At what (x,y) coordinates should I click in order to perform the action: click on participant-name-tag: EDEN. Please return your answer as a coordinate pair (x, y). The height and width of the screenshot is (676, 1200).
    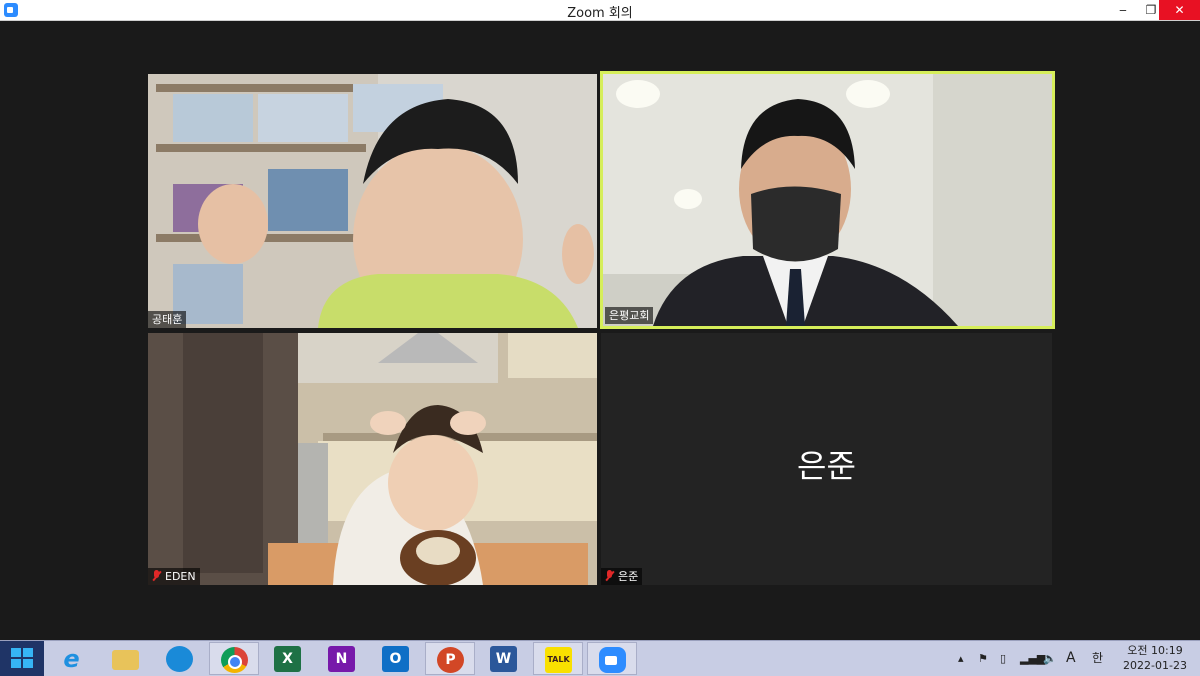
    Looking at the image, I should click on (174, 576).